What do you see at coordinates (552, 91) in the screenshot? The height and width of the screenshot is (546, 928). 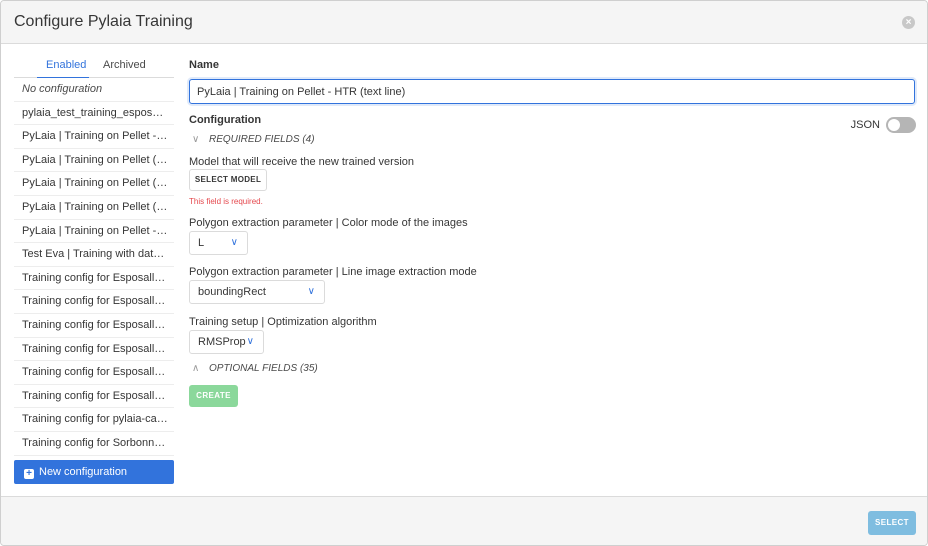 I see `name-input` at bounding box center [552, 91].